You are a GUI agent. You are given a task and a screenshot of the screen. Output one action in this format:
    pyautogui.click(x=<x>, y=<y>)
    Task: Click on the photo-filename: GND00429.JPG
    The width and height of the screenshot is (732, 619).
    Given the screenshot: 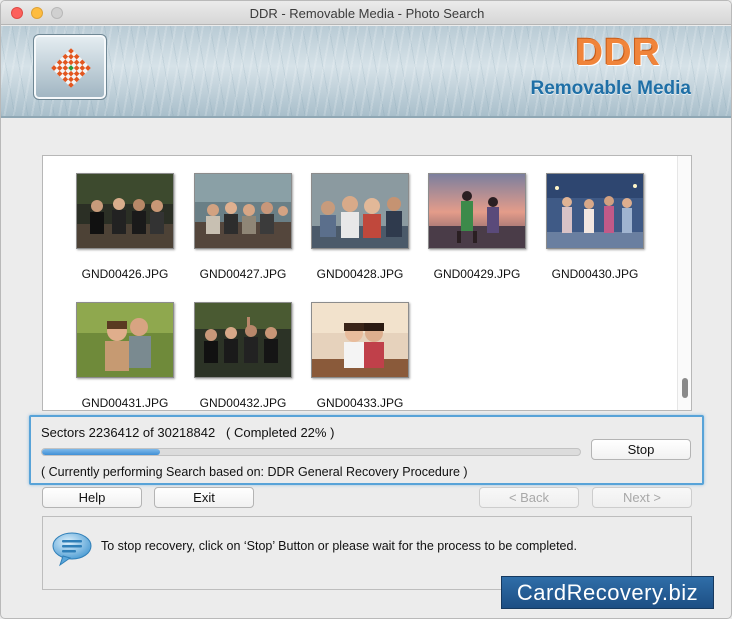 What is the action you would take?
    pyautogui.click(x=477, y=274)
    